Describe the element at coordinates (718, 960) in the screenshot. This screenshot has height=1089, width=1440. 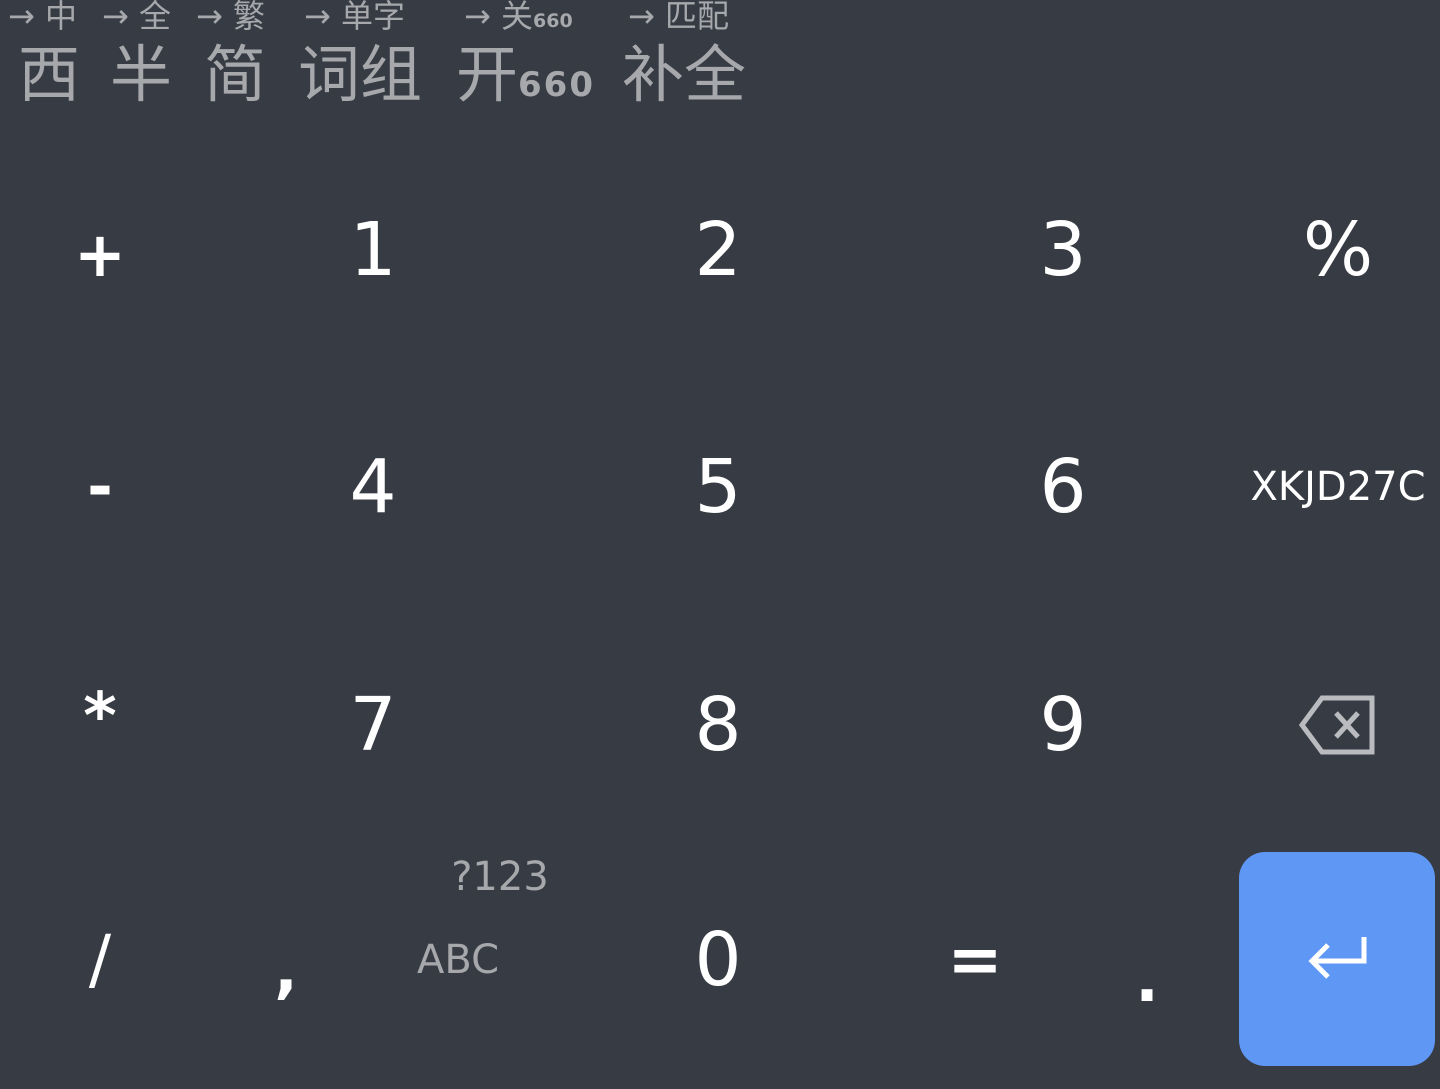
I see `key-0: 0` at that location.